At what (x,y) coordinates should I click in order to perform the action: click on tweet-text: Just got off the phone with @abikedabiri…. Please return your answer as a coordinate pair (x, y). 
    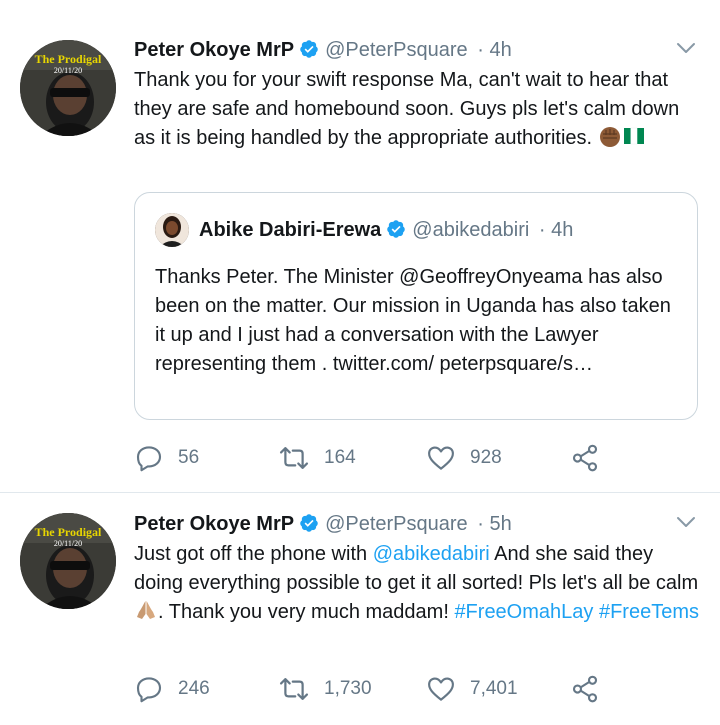
    Looking at the image, I should click on (417, 585).